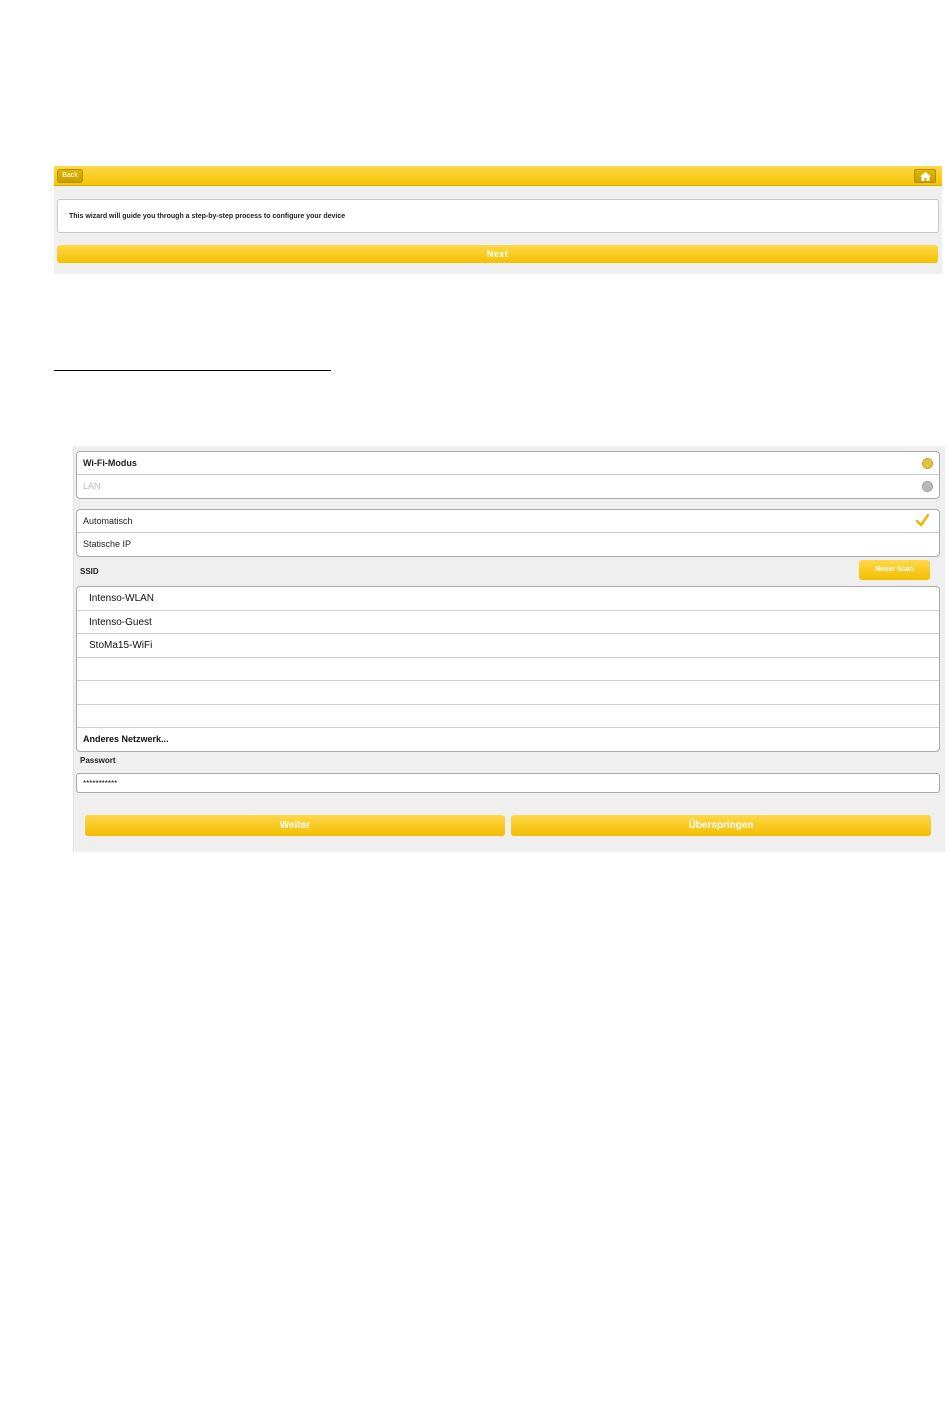  Describe the element at coordinates (89, 571) in the screenshot. I see `ssid-label: SSID` at that location.